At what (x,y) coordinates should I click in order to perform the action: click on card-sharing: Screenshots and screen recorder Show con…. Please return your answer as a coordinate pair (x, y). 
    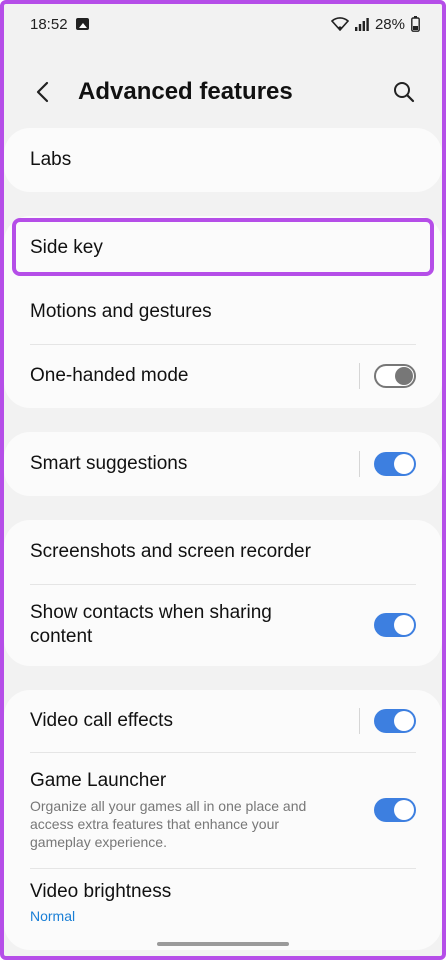
    Looking at the image, I should click on (223, 593).